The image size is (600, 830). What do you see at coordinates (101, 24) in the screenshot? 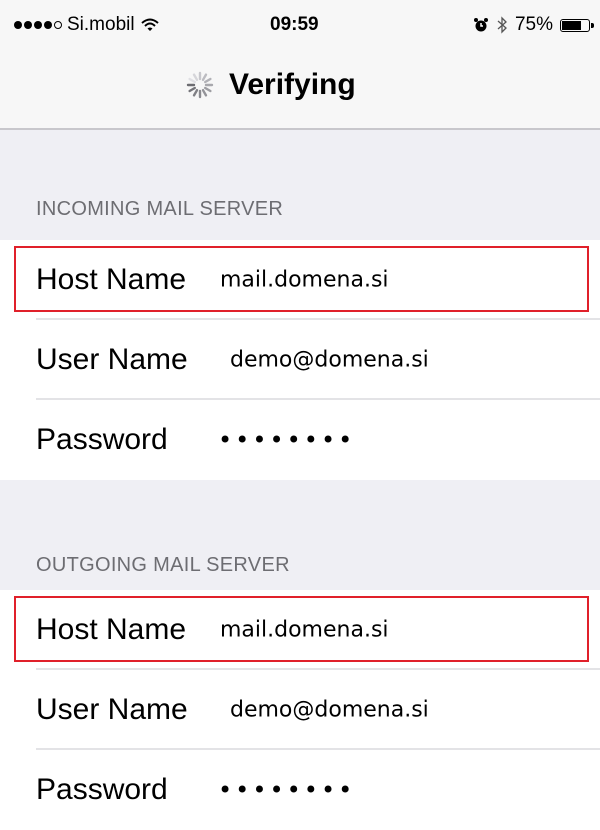
I see `carrier-name: Si.mobil` at bounding box center [101, 24].